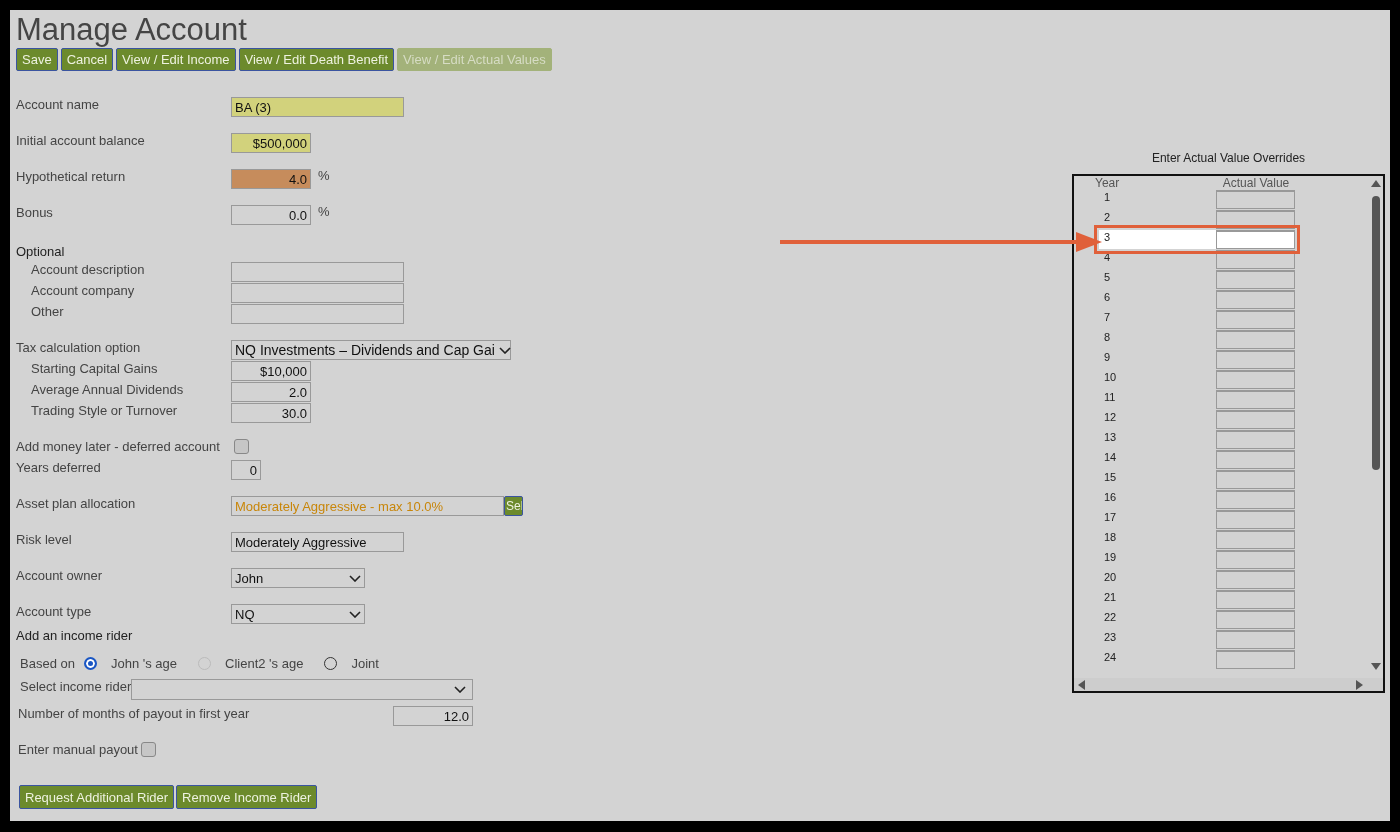 Image resolution: width=1400 pixels, height=832 pixels. What do you see at coordinates (1110, 657) in the screenshot?
I see `year-cell-text: 24` at bounding box center [1110, 657].